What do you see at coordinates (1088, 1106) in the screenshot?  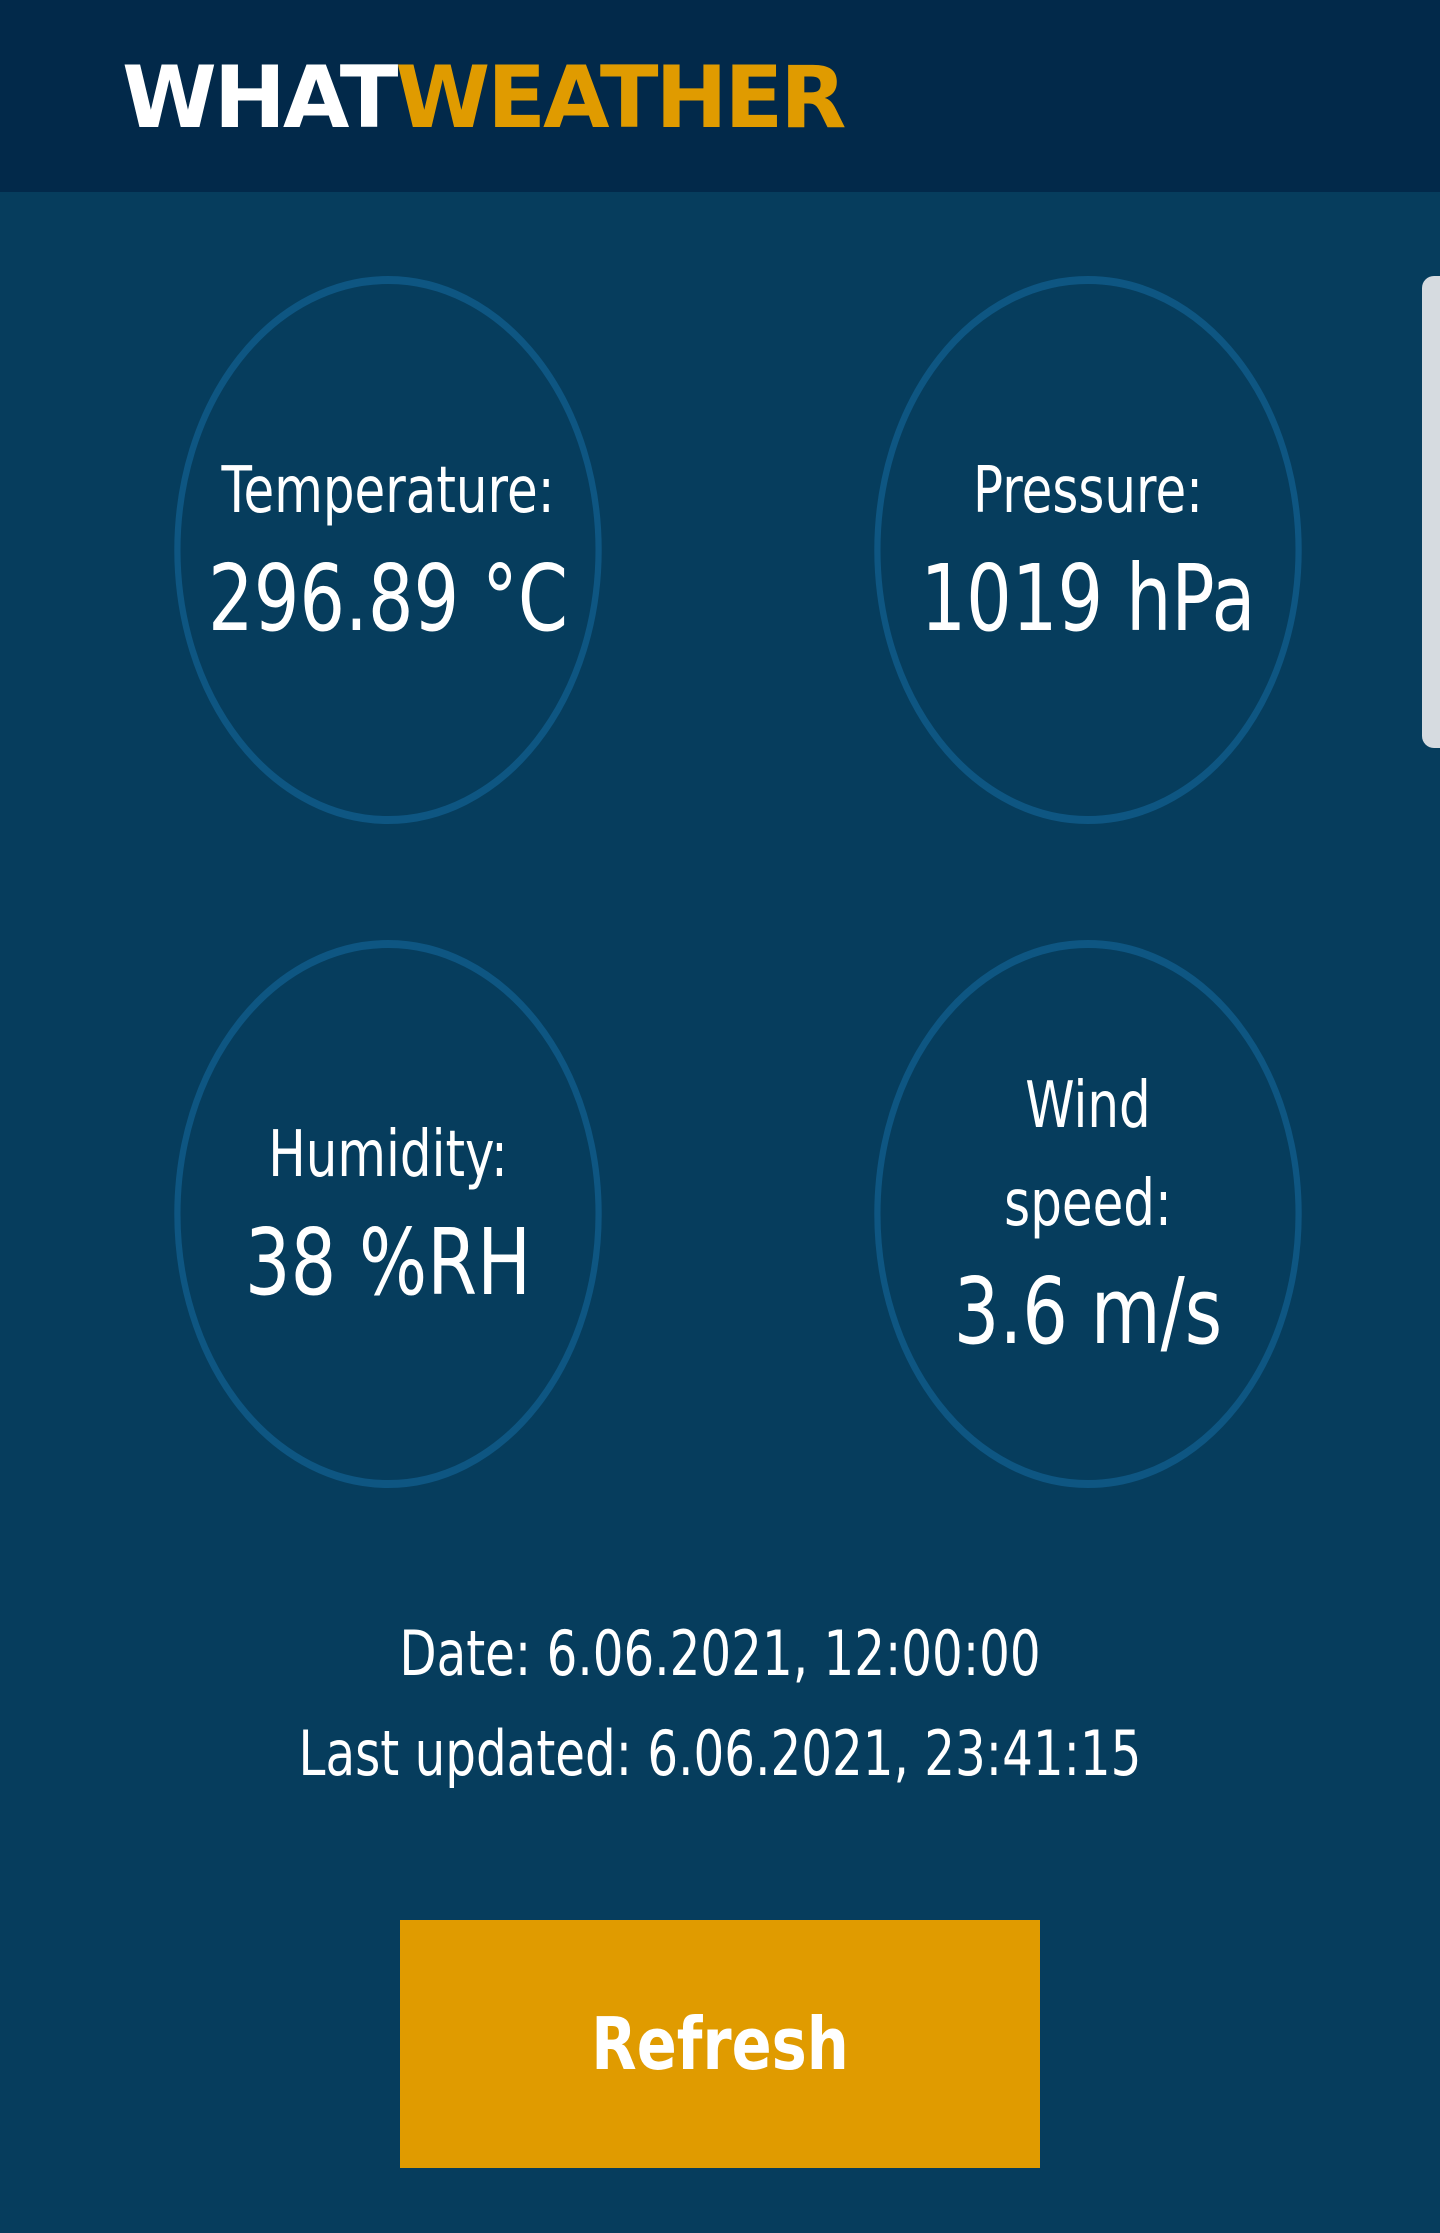 I see `wind-speed-label-line1: Wind` at bounding box center [1088, 1106].